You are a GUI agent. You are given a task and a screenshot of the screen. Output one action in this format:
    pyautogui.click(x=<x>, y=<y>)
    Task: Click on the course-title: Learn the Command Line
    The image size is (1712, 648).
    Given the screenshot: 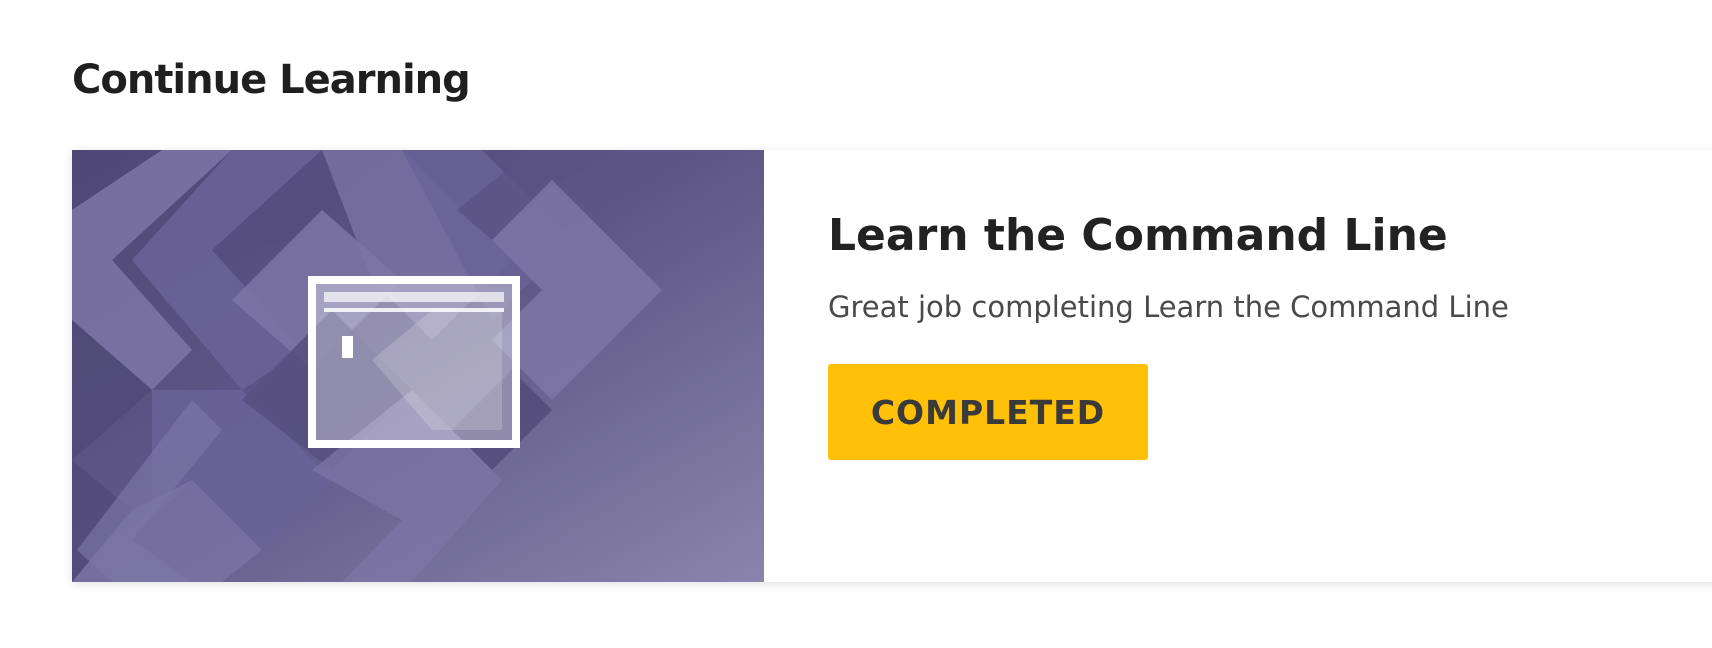 What is the action you would take?
    pyautogui.click(x=1138, y=235)
    